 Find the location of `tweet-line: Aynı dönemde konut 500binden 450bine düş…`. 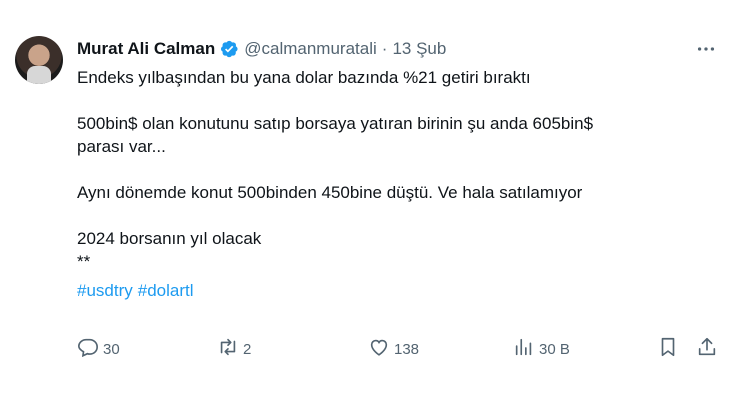

tweet-line: Aynı dönemde konut 500binden 450bine düş… is located at coordinates (330, 192).